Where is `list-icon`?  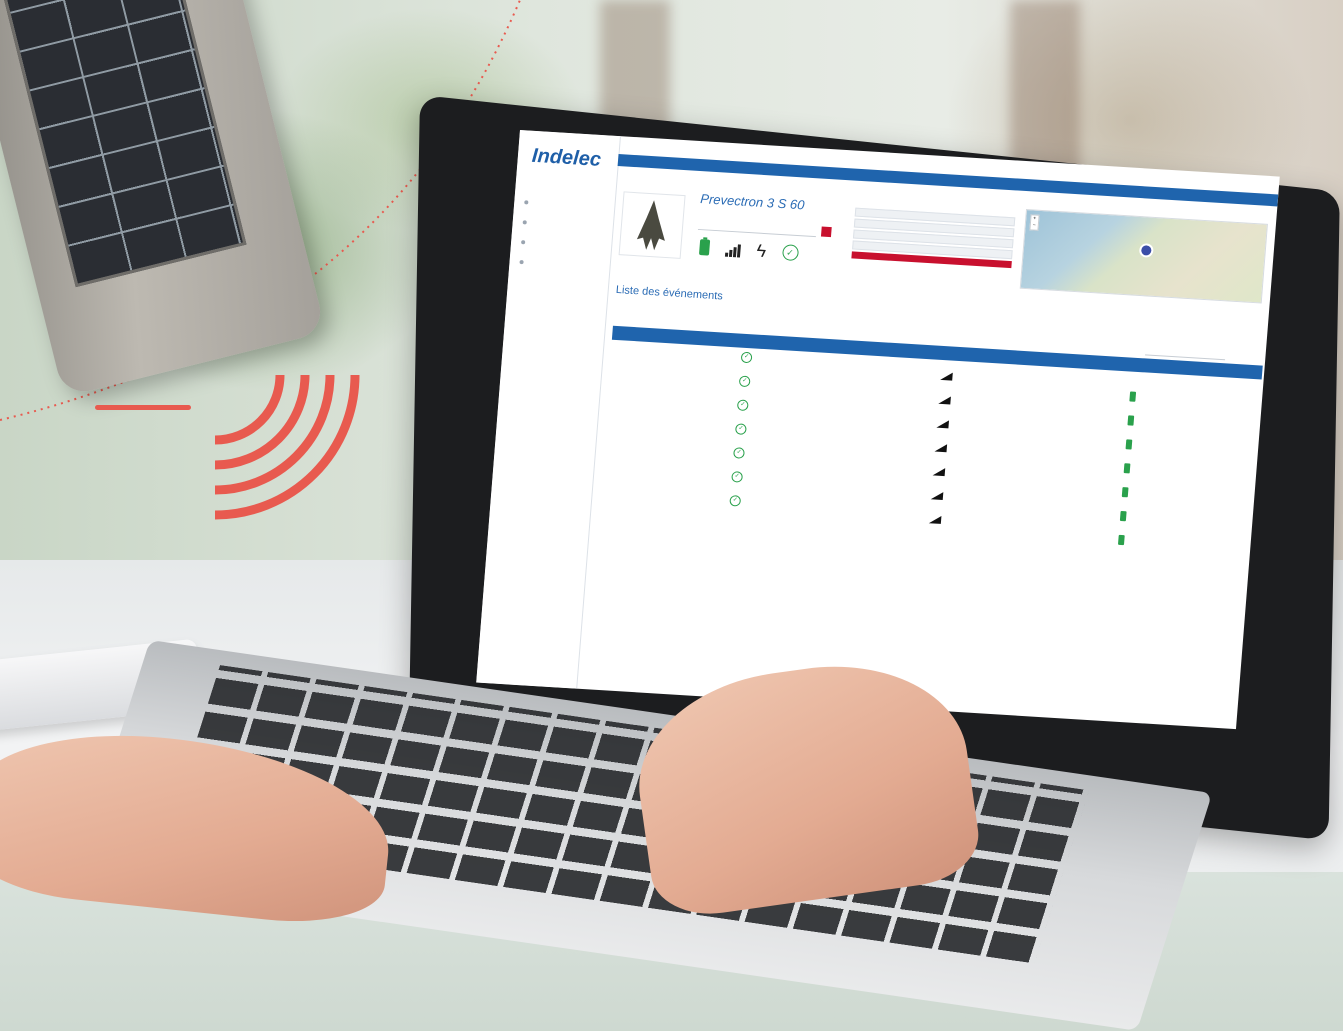 list-icon is located at coordinates (523, 242).